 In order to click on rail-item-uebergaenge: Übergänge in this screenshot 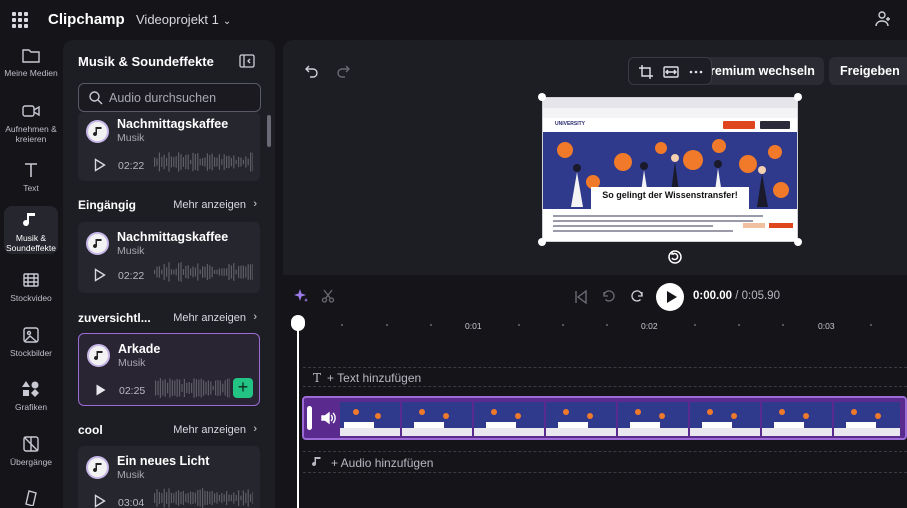, I will do `click(31, 451)`.